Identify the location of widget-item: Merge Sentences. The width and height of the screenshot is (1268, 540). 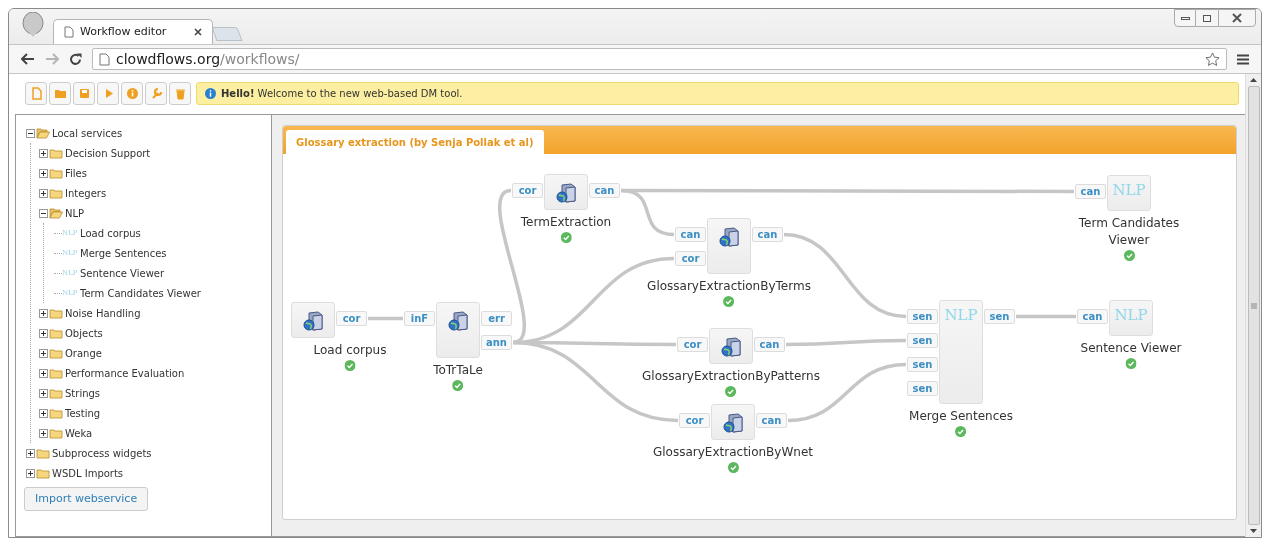
(123, 253).